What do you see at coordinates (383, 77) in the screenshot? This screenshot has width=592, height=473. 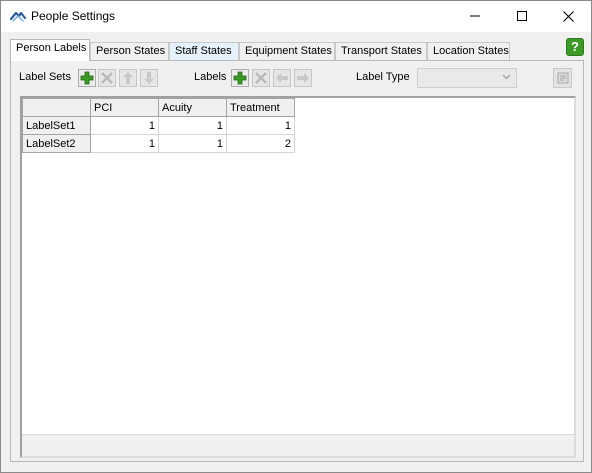 I see `label-type-label: Label Type` at bounding box center [383, 77].